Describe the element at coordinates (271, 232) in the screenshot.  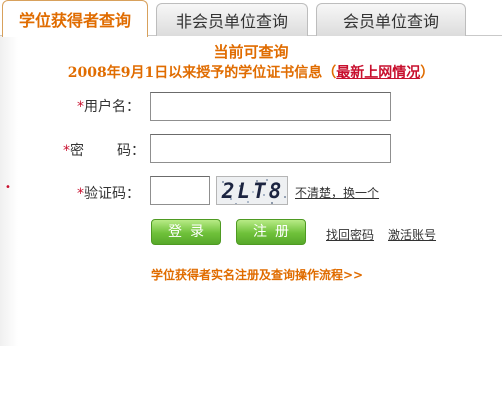
I see `register-button: 注册` at that location.